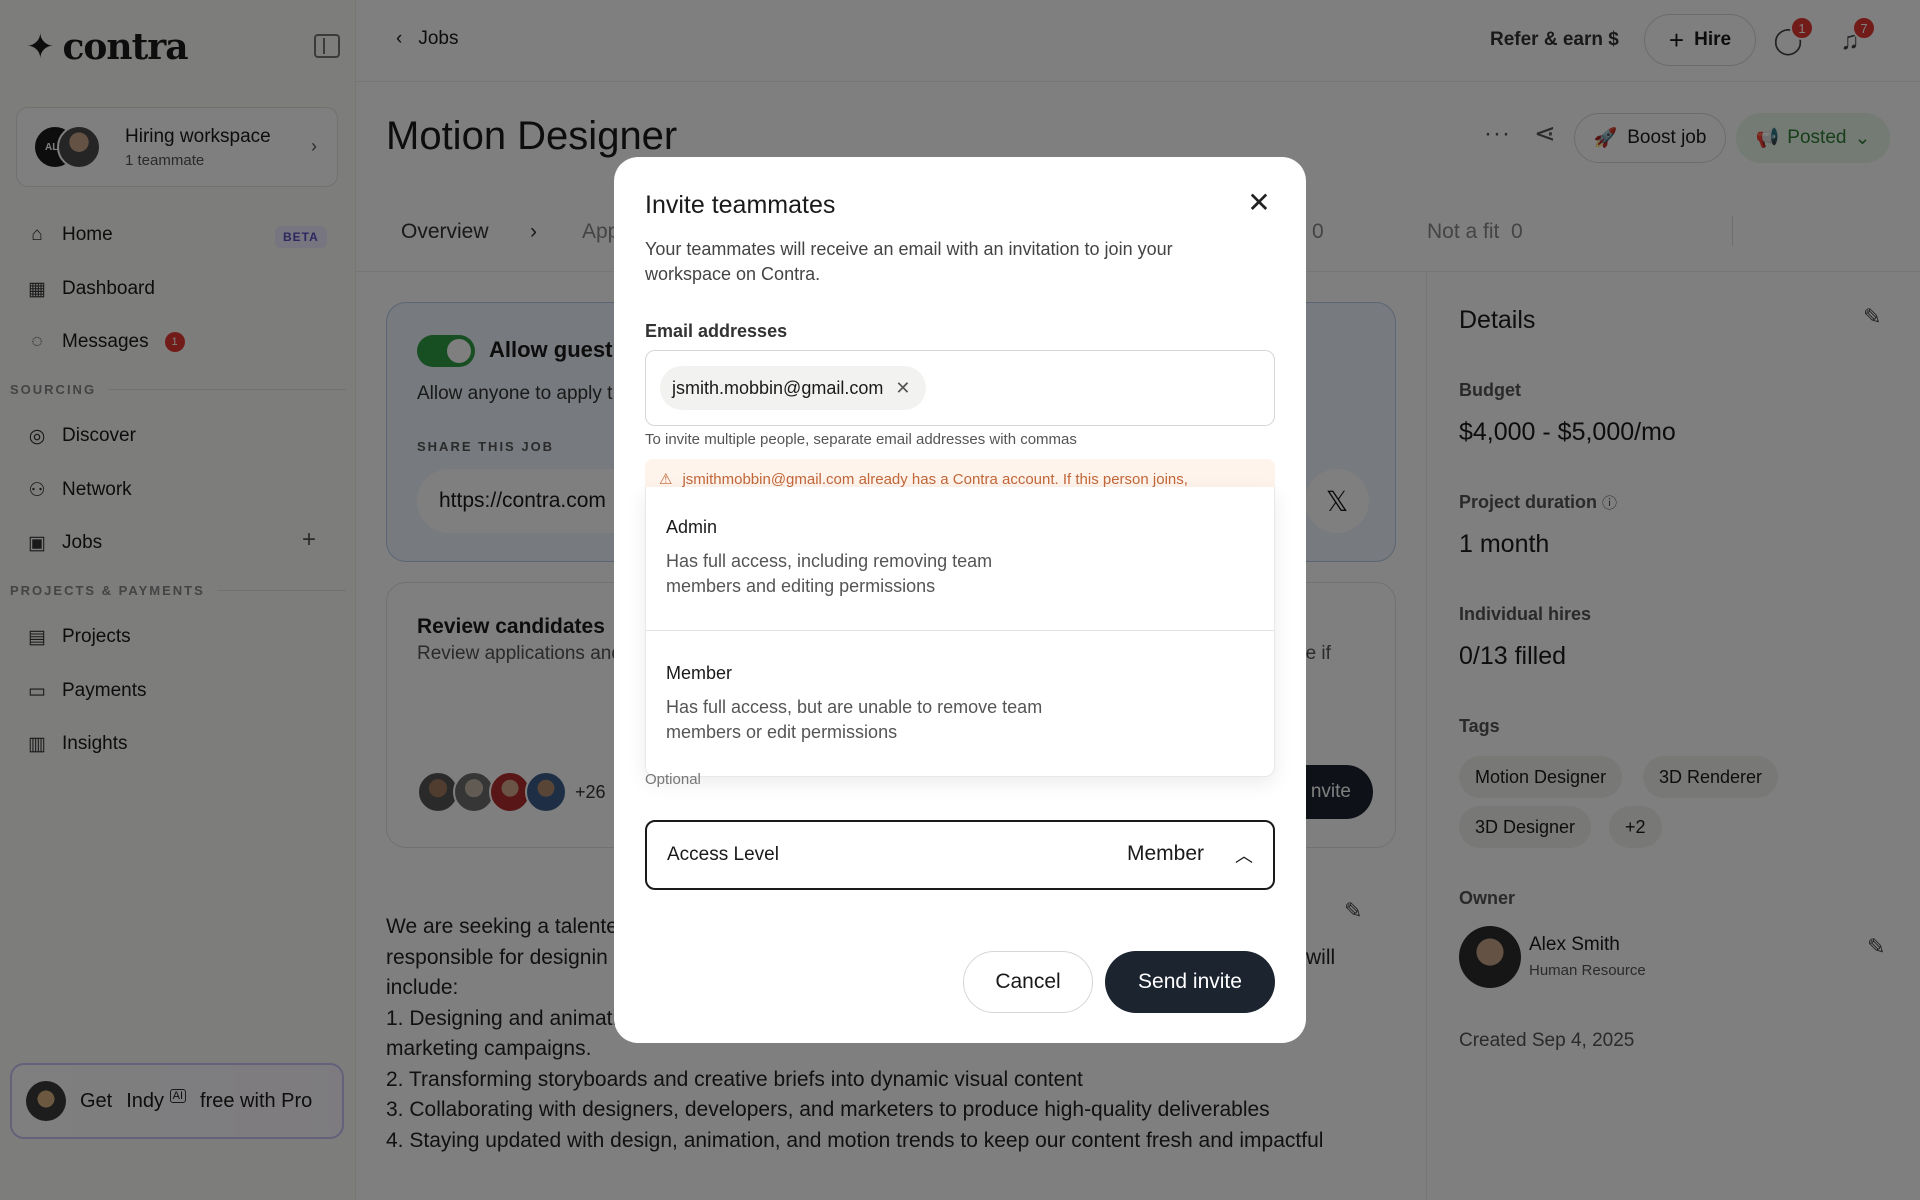 The height and width of the screenshot is (1200, 1920). I want to click on remove-email-icon: ✕, so click(902, 388).